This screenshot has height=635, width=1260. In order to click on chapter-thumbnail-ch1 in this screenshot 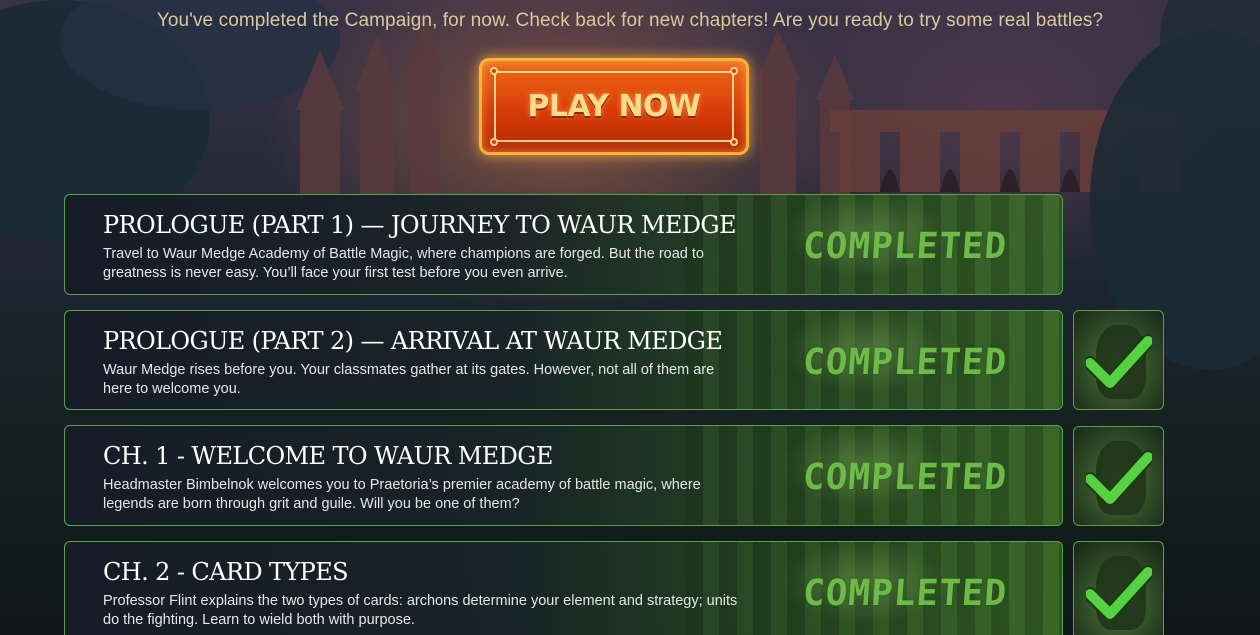, I will do `click(1118, 476)`.